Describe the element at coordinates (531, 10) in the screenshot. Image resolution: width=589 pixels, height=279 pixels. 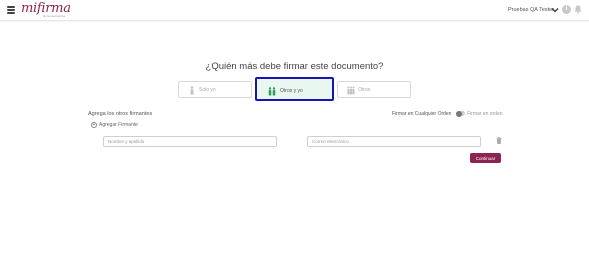
I see `user-name: Pruebas QA Tester` at that location.